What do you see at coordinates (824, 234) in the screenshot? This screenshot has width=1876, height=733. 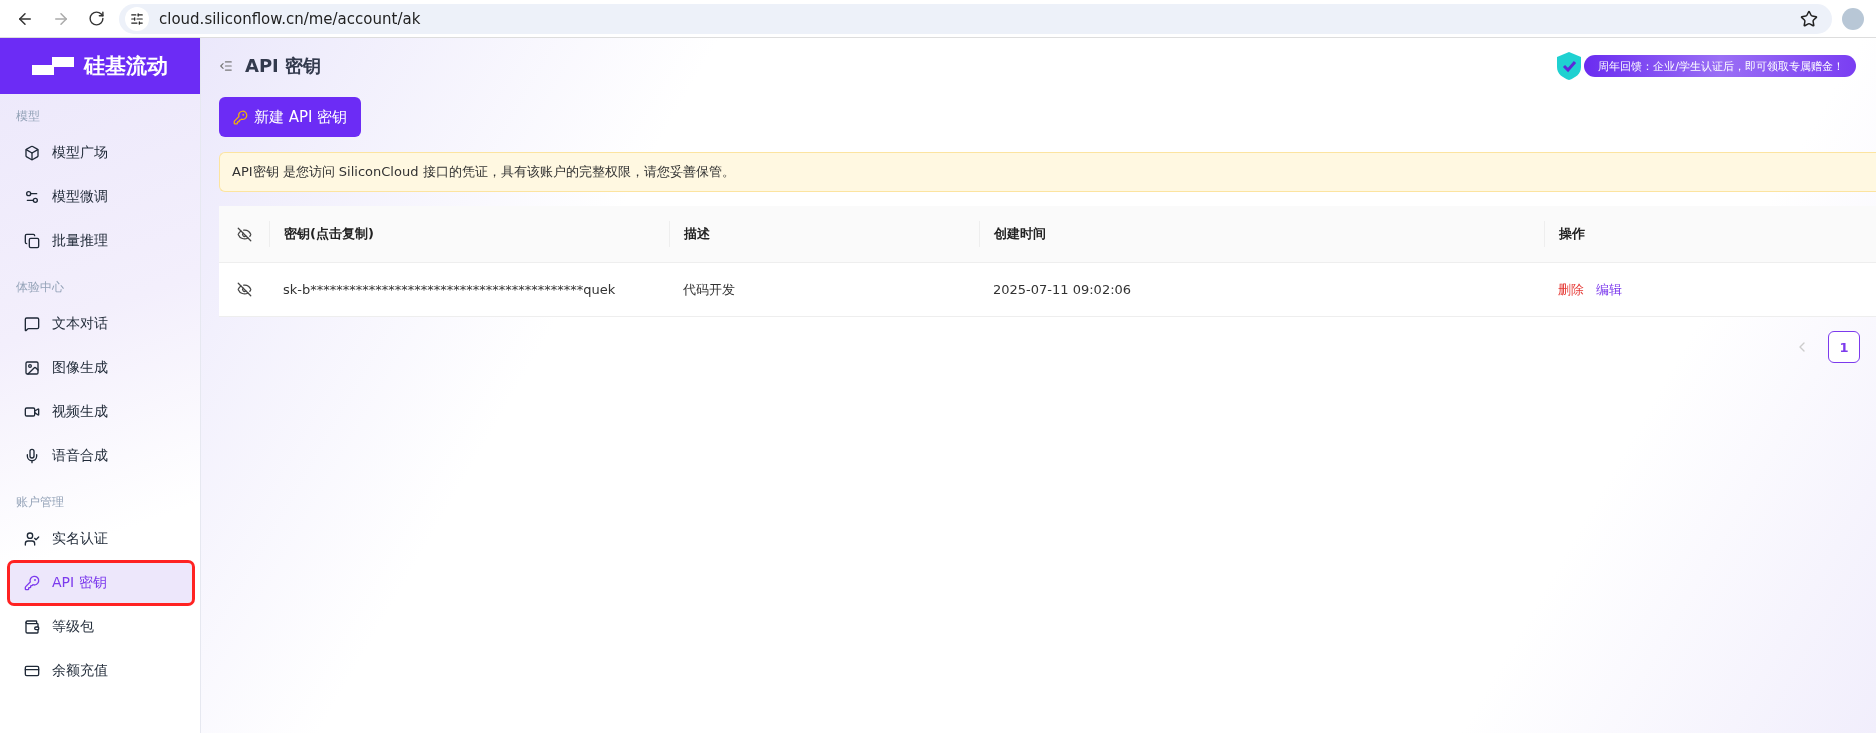 I see `column-header: 描述` at bounding box center [824, 234].